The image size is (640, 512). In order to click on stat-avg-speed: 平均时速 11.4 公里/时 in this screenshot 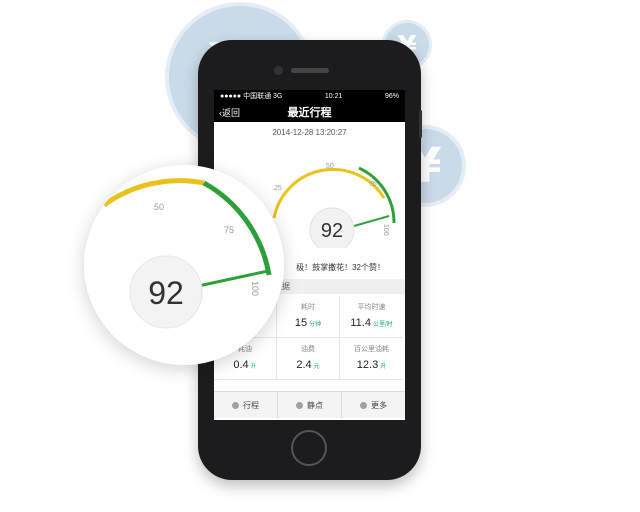, I will do `click(371, 317)`.